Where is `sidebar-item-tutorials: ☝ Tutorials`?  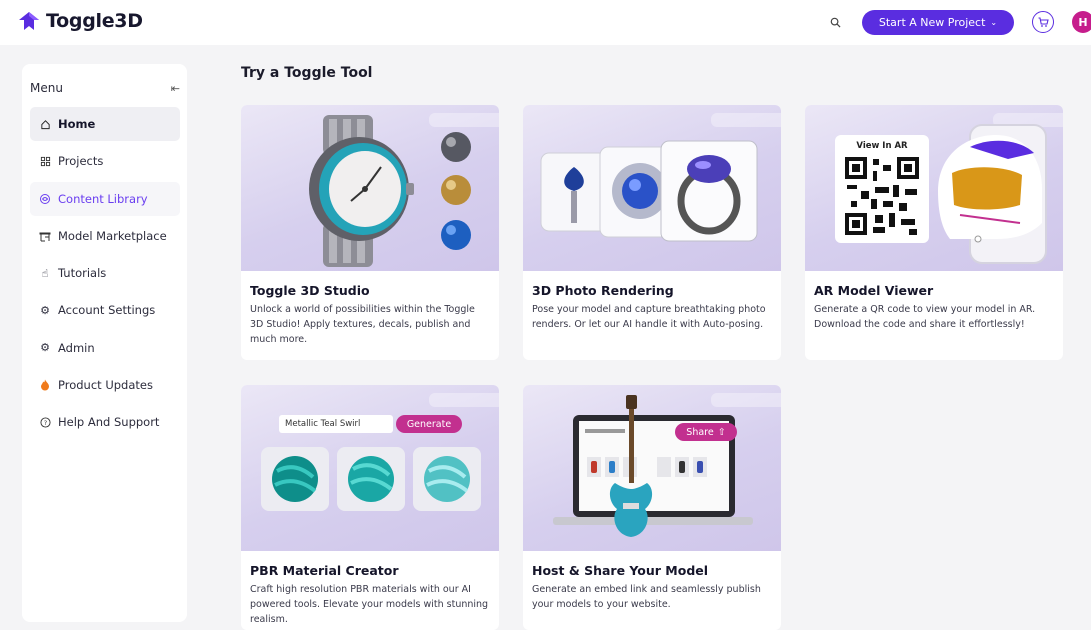
sidebar-item-tutorials: ☝ Tutorials is located at coordinates (105, 273).